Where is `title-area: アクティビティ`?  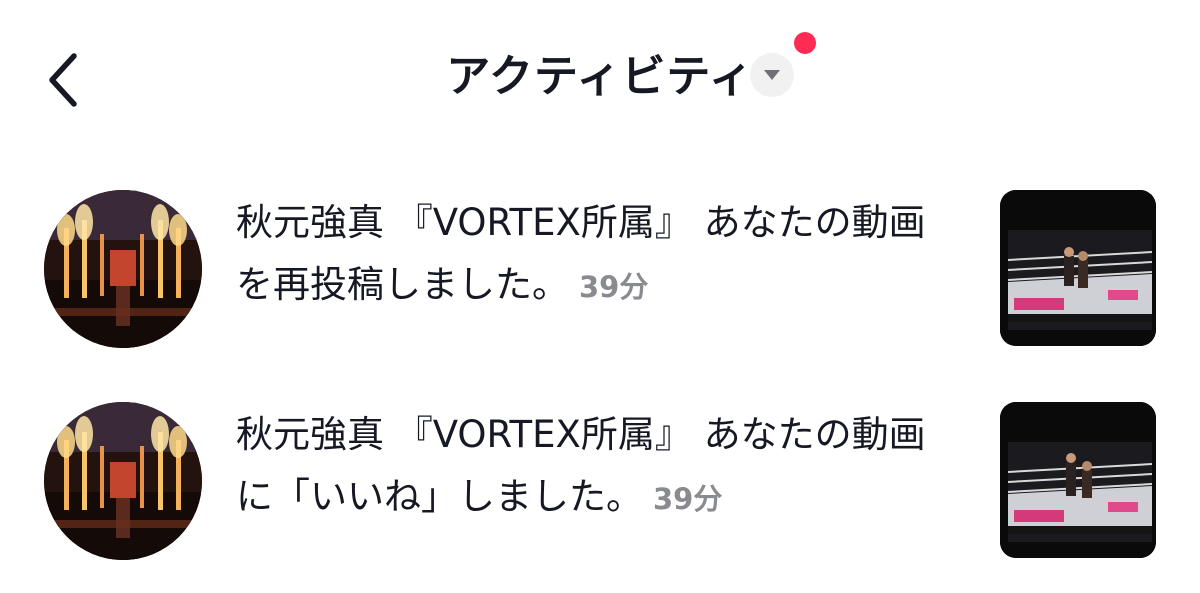
title-area: アクティビティ is located at coordinates (600, 79).